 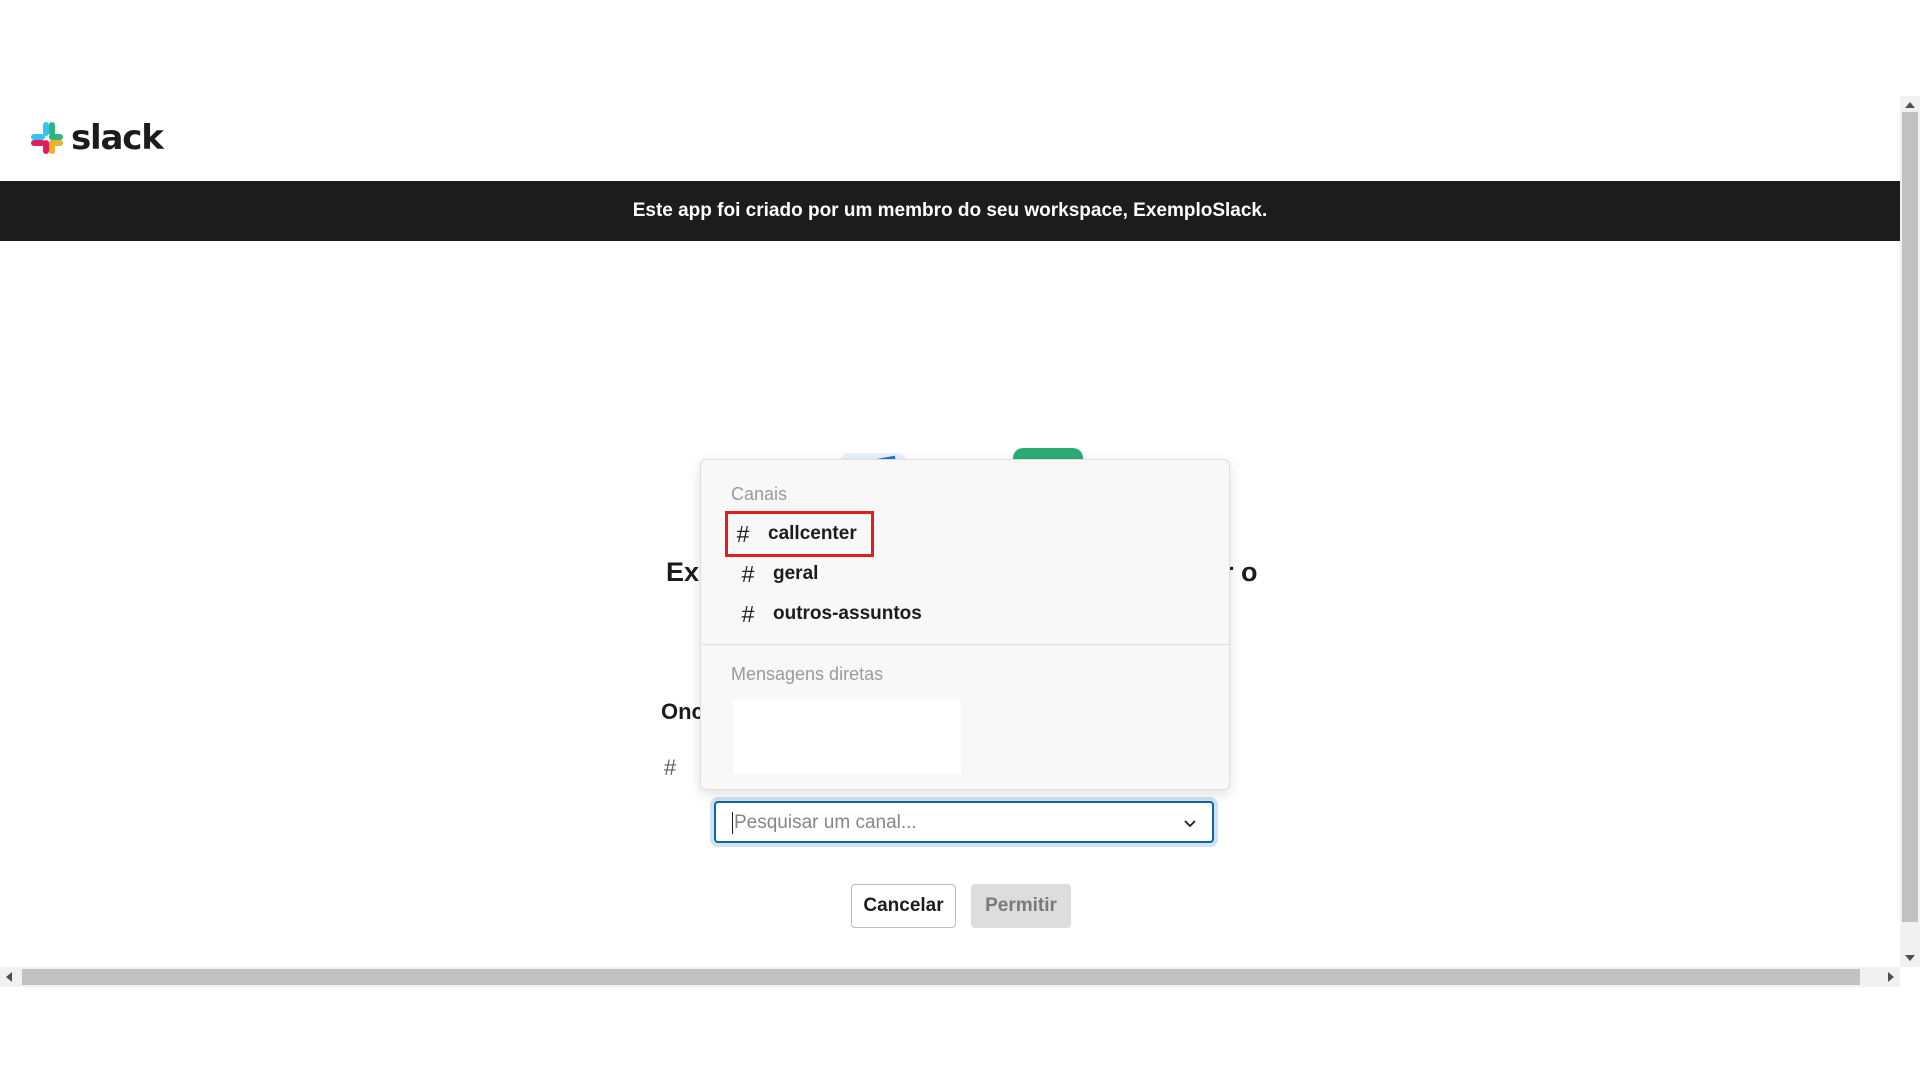 I want to click on channel-option-label: geral, so click(x=796, y=573).